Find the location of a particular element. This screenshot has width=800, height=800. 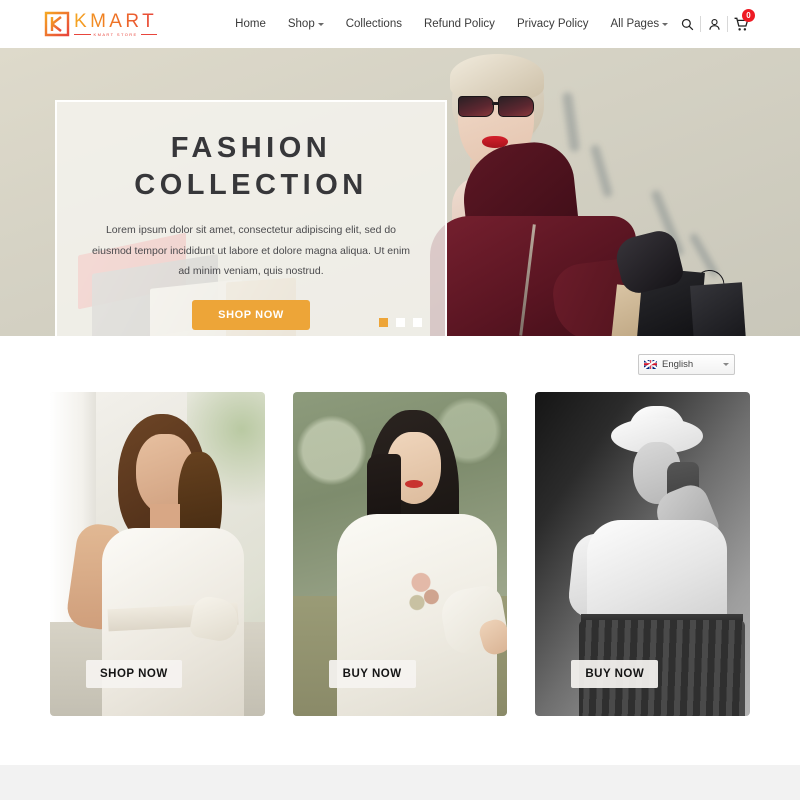

hero-title-line2: COLLECTION is located at coordinates (251, 185).